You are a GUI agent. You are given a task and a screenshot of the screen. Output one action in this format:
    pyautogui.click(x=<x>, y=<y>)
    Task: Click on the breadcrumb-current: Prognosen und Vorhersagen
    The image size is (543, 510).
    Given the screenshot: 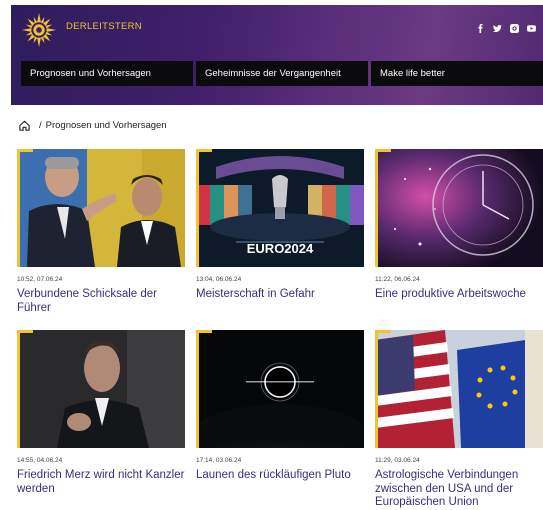 What is the action you would take?
    pyautogui.click(x=106, y=125)
    